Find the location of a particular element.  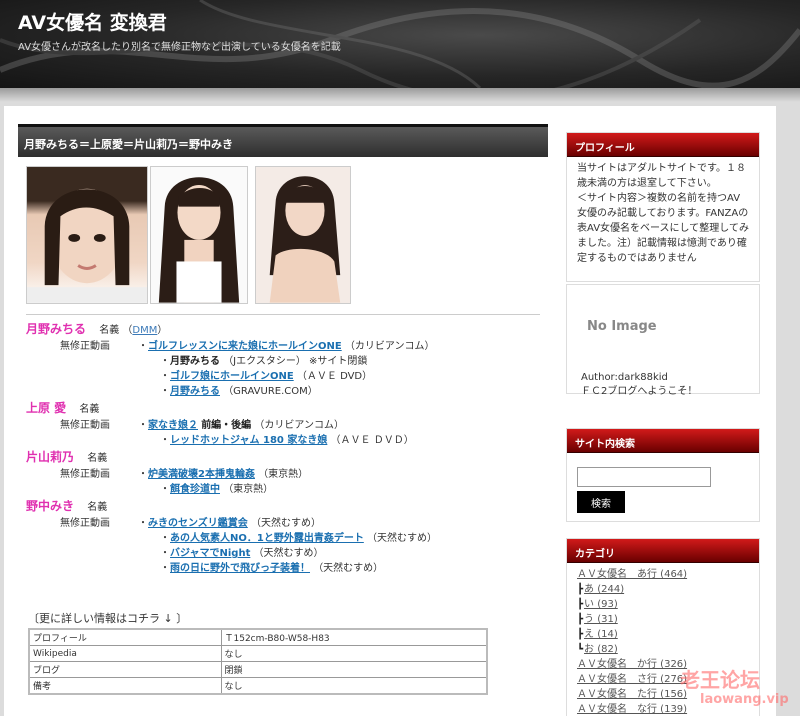

video-link: あの人気素人NO．1と野外露出青姦デート is located at coordinates (267, 538).